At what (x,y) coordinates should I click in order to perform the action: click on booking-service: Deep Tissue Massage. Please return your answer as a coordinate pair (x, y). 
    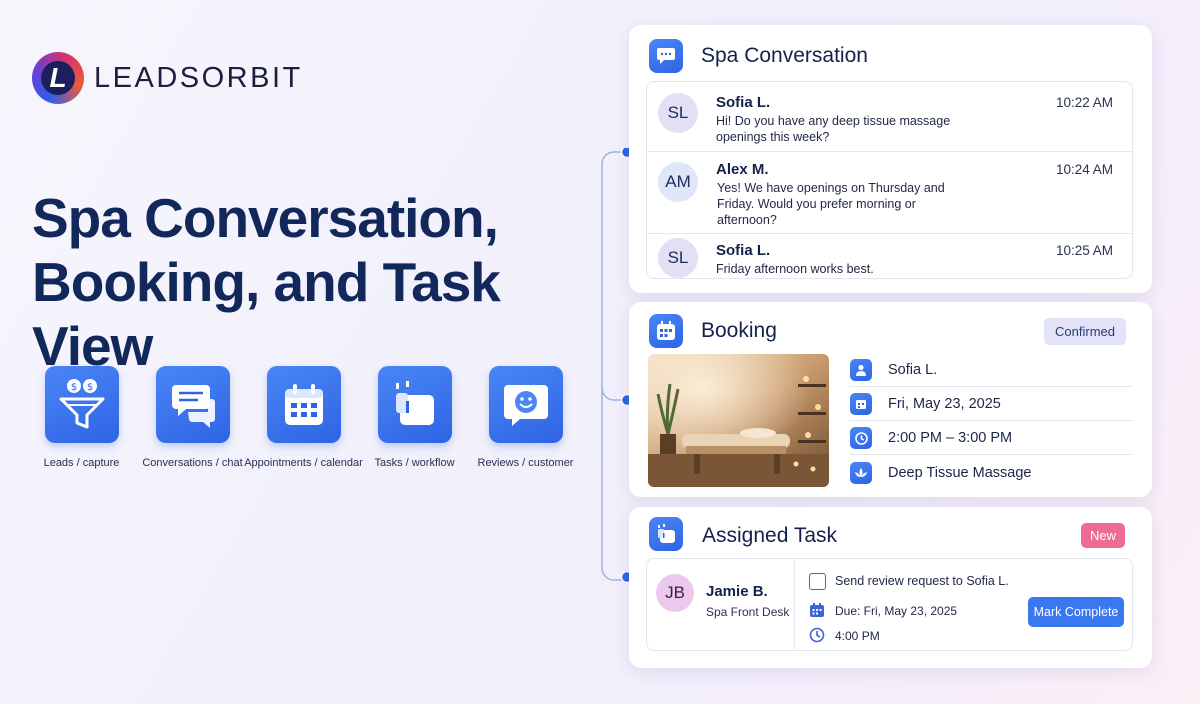
    Looking at the image, I should click on (960, 472).